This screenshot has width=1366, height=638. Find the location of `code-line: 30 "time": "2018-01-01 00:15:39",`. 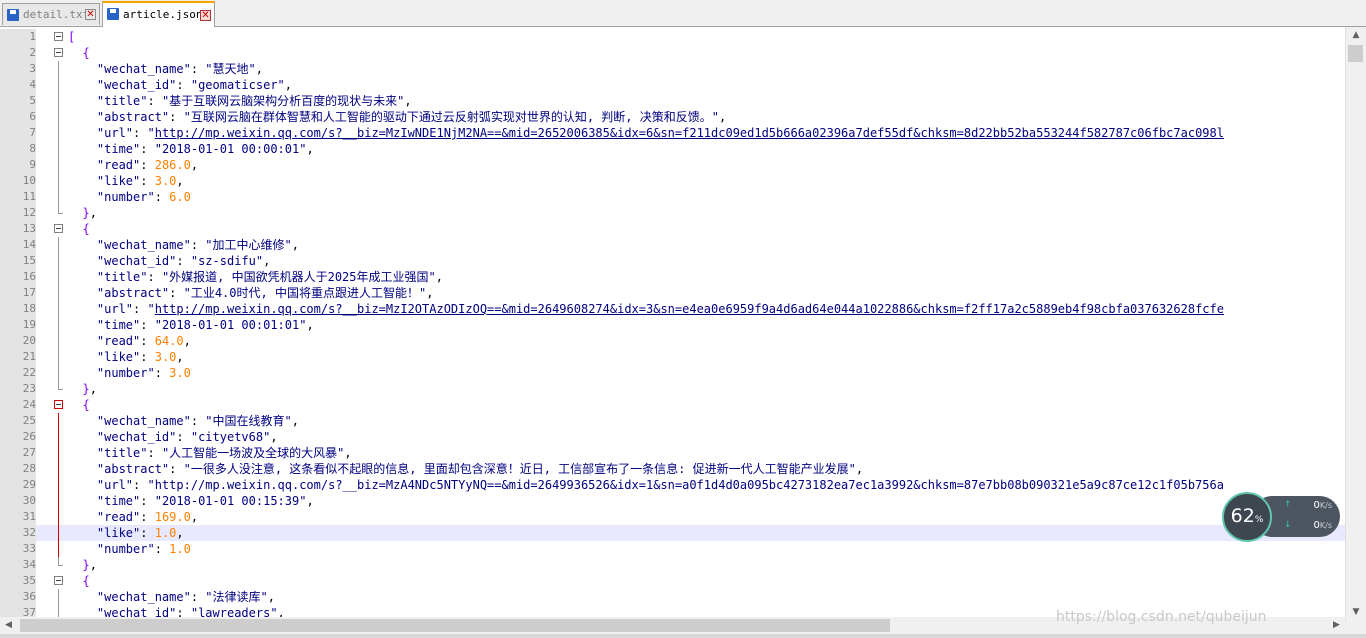

code-line: 30 "time": "2018-01-01 00:15:39", is located at coordinates (672, 501).